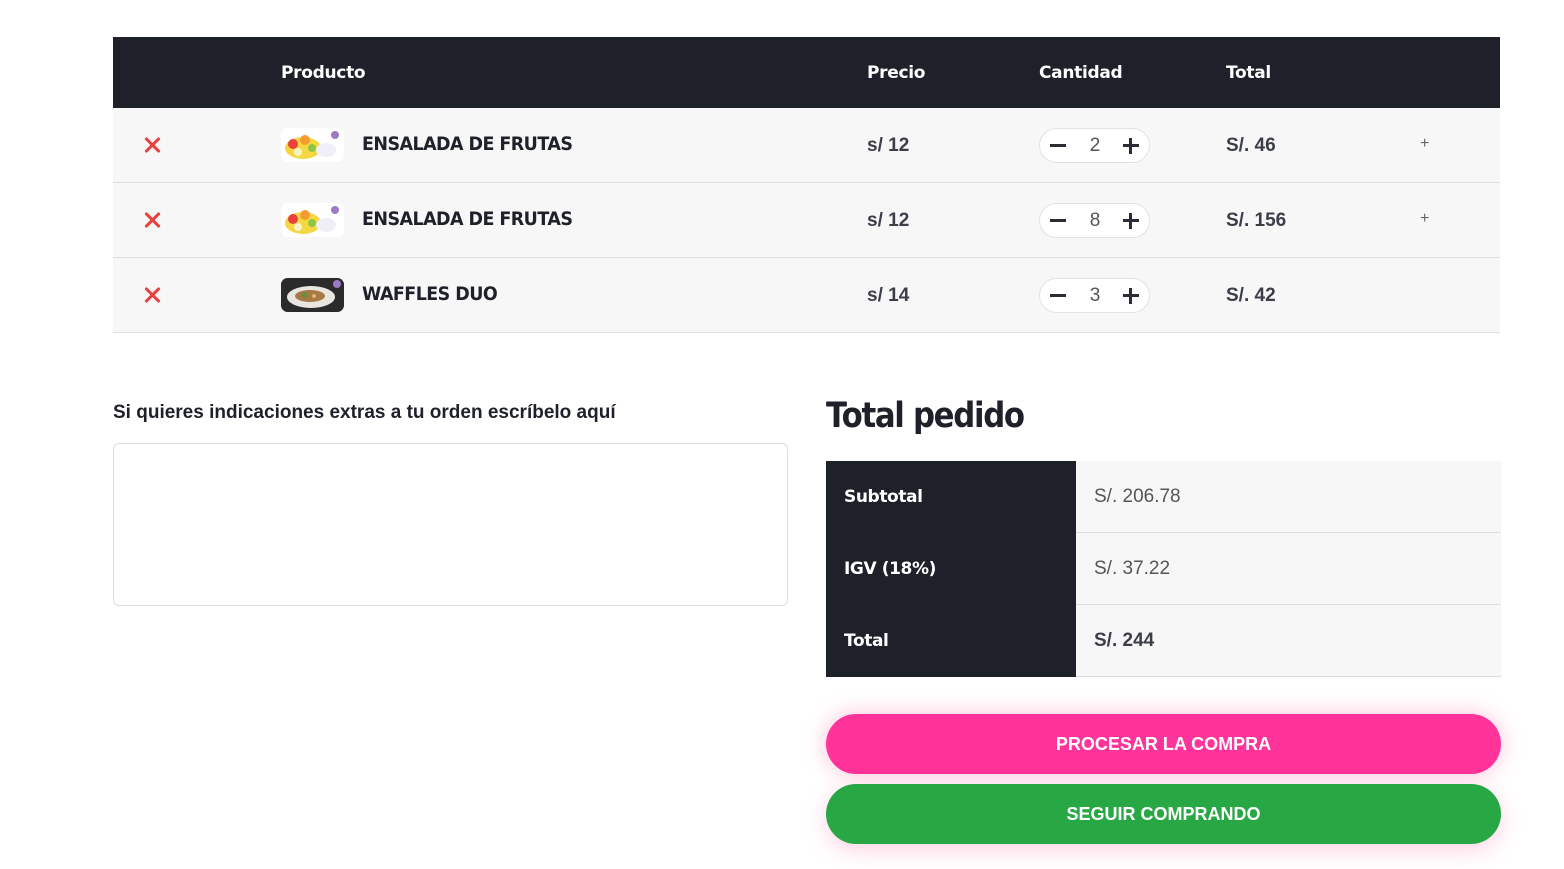 The image size is (1564, 869). I want to click on total-value: S/. 244, so click(1288, 641).